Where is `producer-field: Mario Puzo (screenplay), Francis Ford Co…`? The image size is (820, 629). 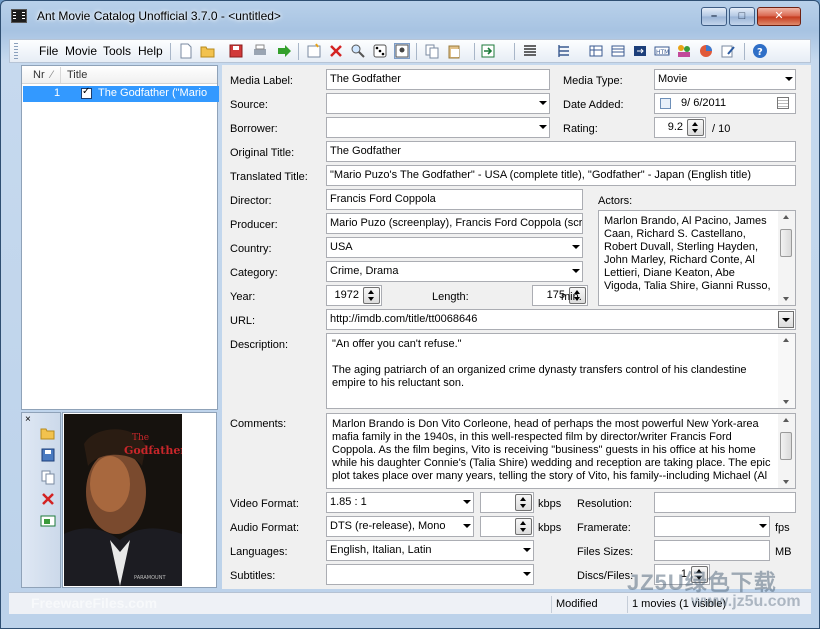 producer-field: Mario Puzo (screenplay), Francis Ford Co… is located at coordinates (454, 223).